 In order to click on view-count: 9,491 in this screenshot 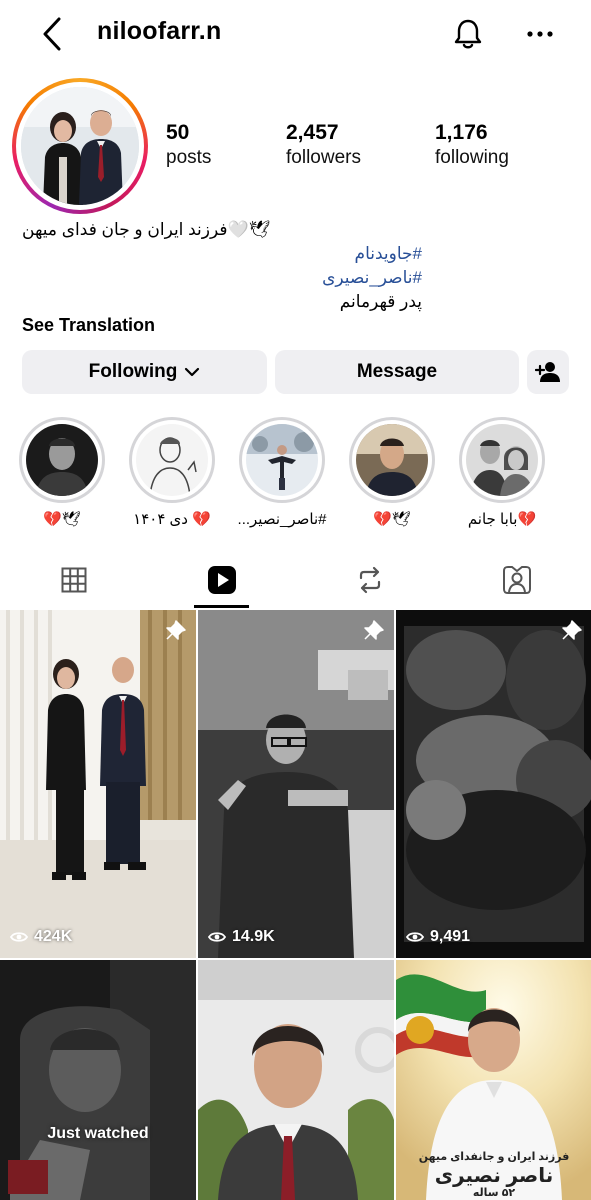, I will do `click(438, 937)`.